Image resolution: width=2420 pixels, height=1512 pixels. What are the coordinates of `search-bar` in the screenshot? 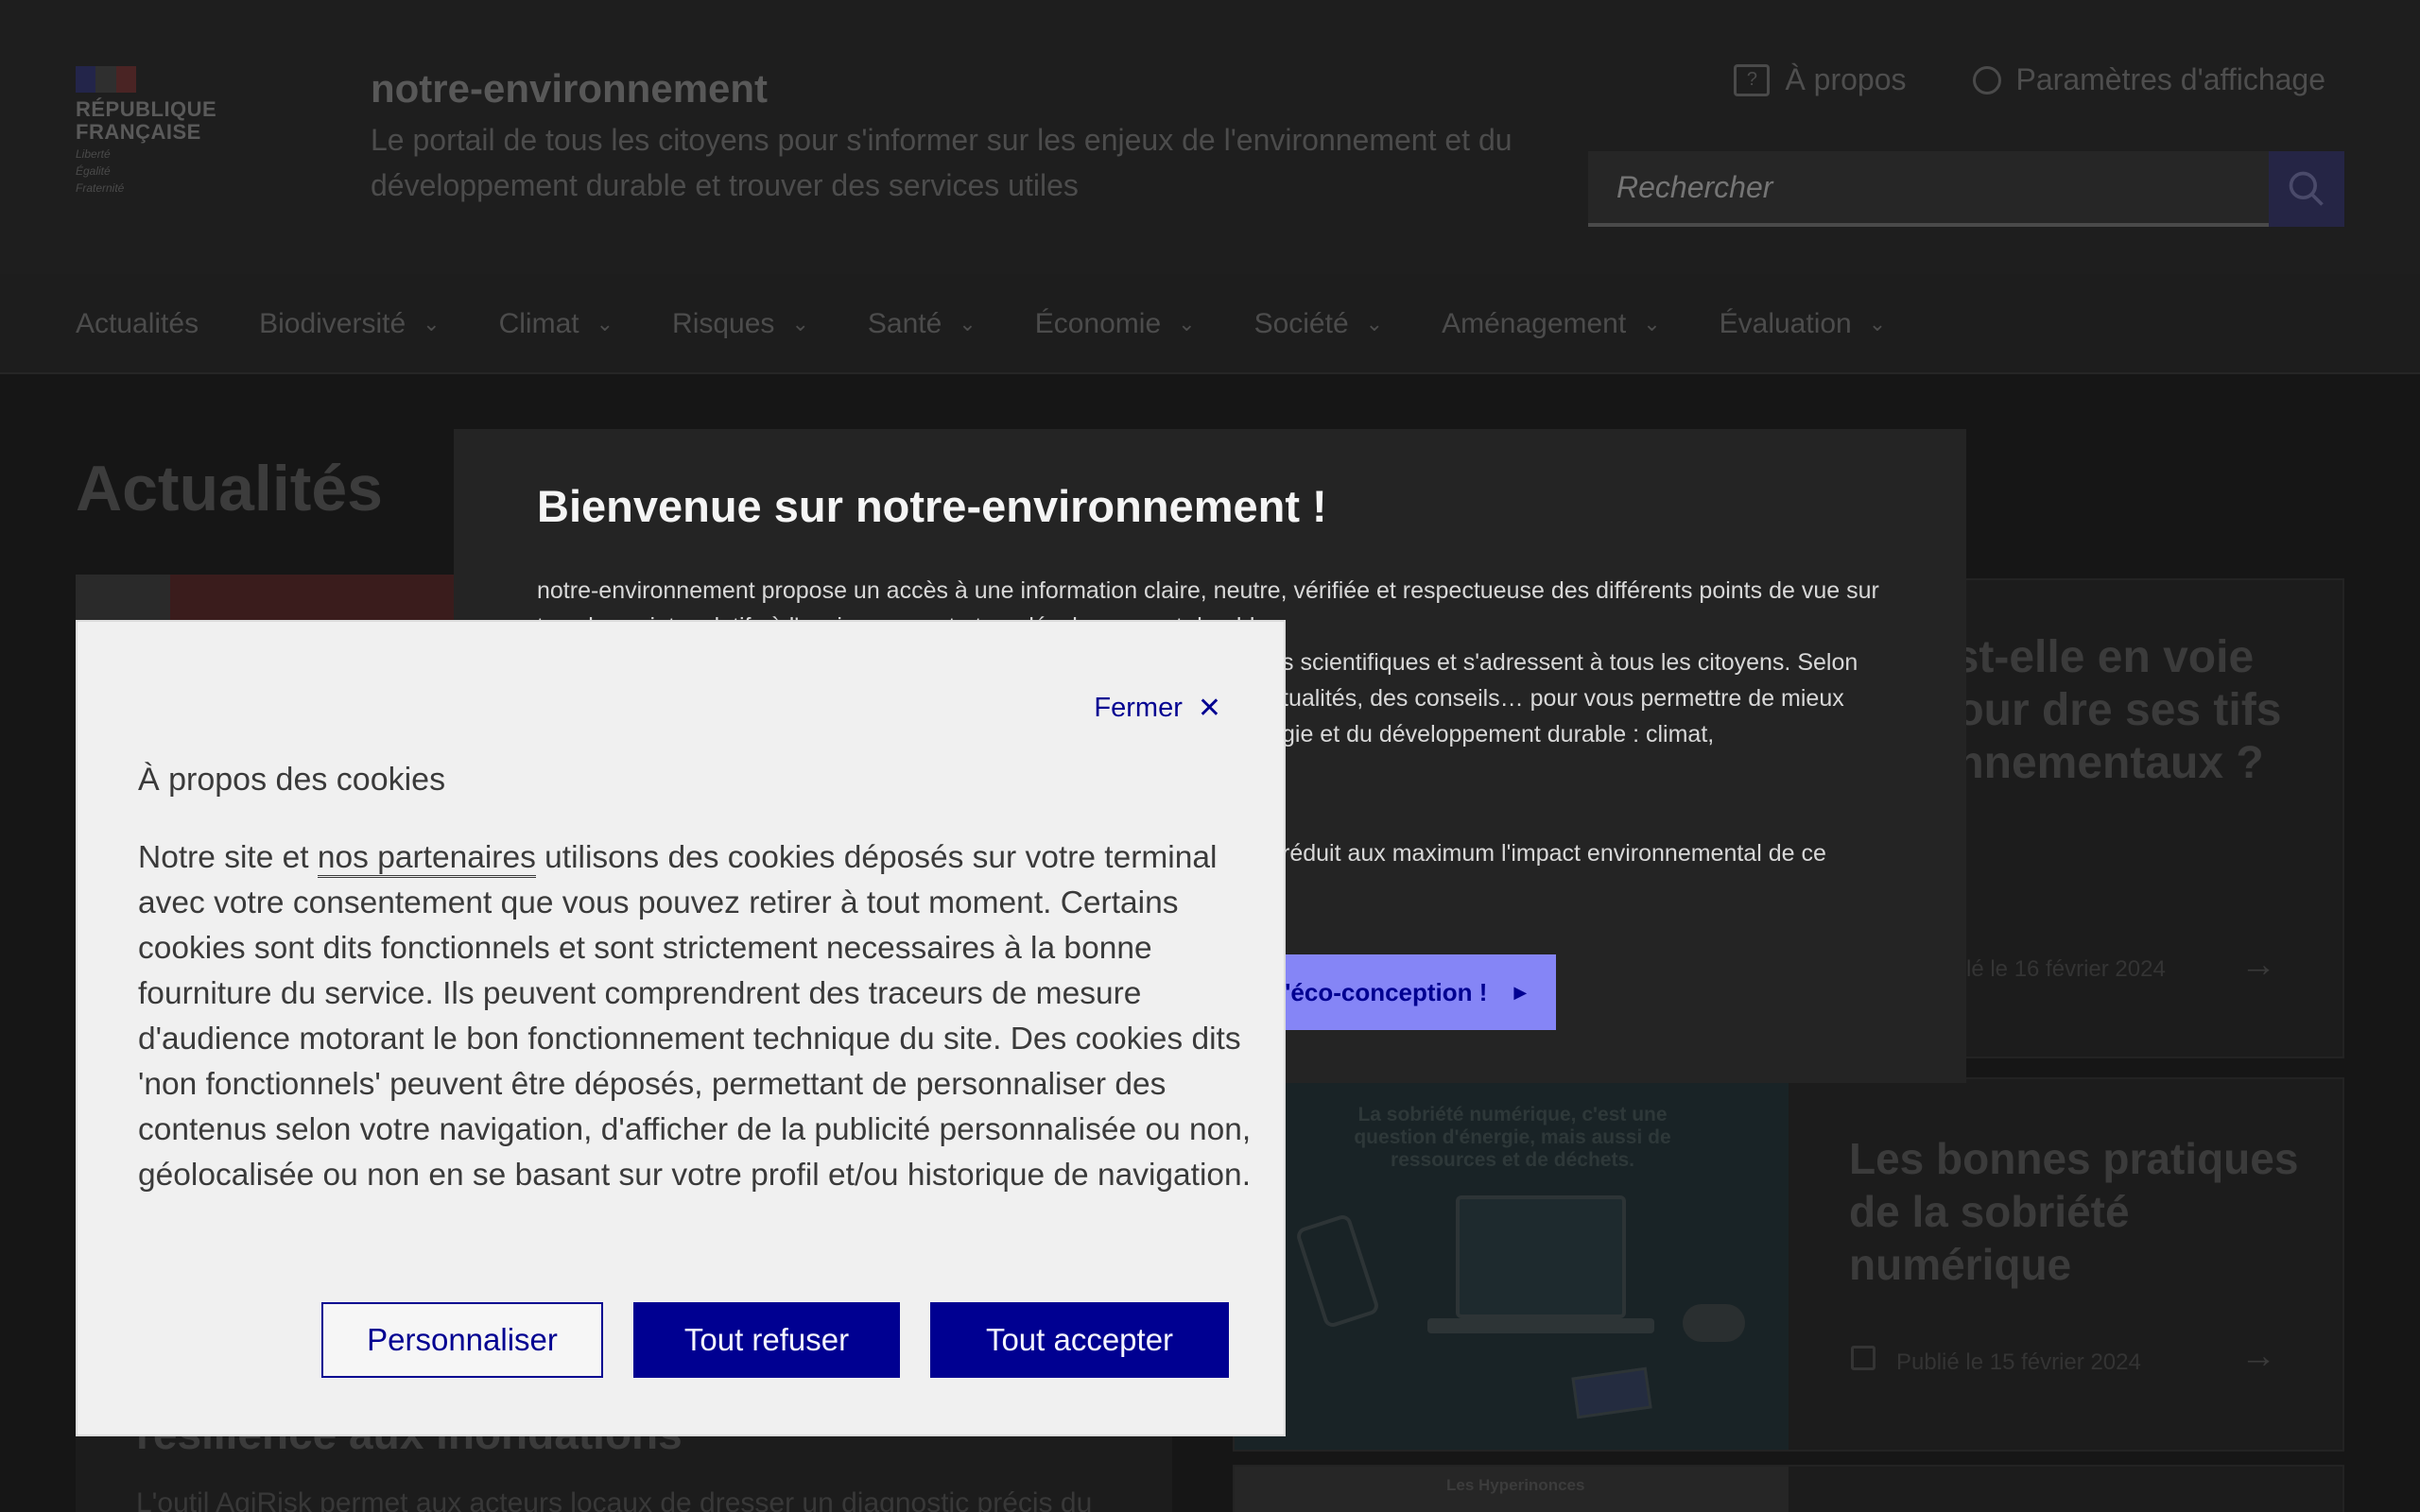 It's located at (1966, 189).